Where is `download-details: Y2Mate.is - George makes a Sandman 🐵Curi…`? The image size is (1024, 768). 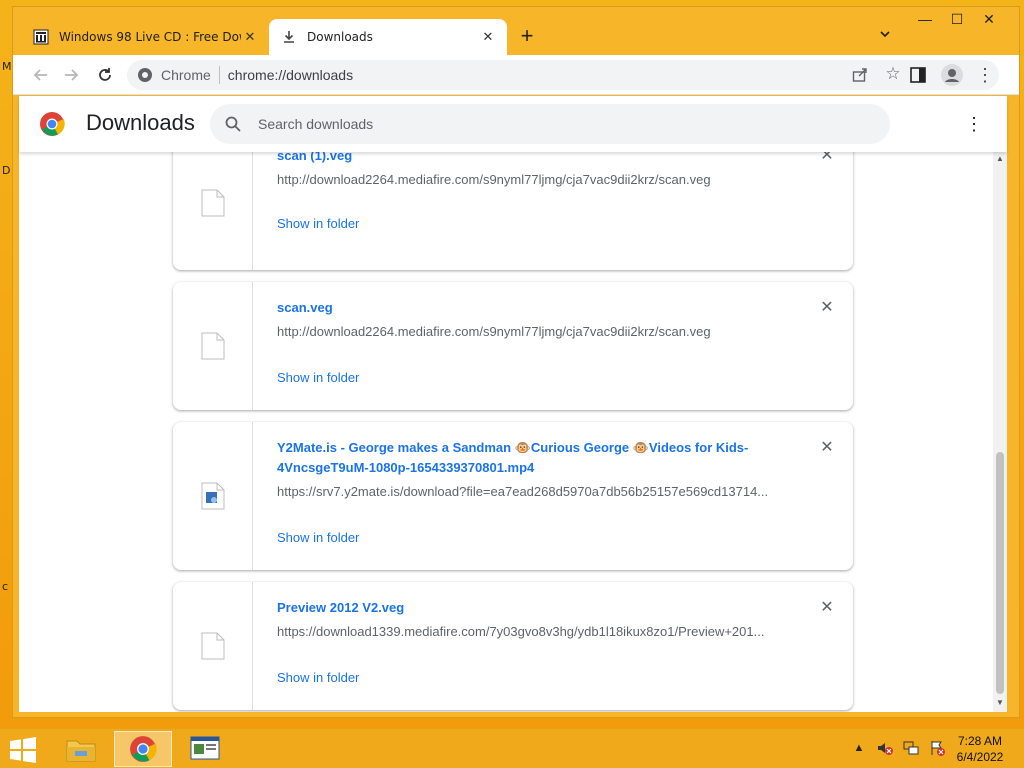
download-details: Y2Mate.is - George makes a Sandman 🐵Curi… is located at coordinates (545, 468).